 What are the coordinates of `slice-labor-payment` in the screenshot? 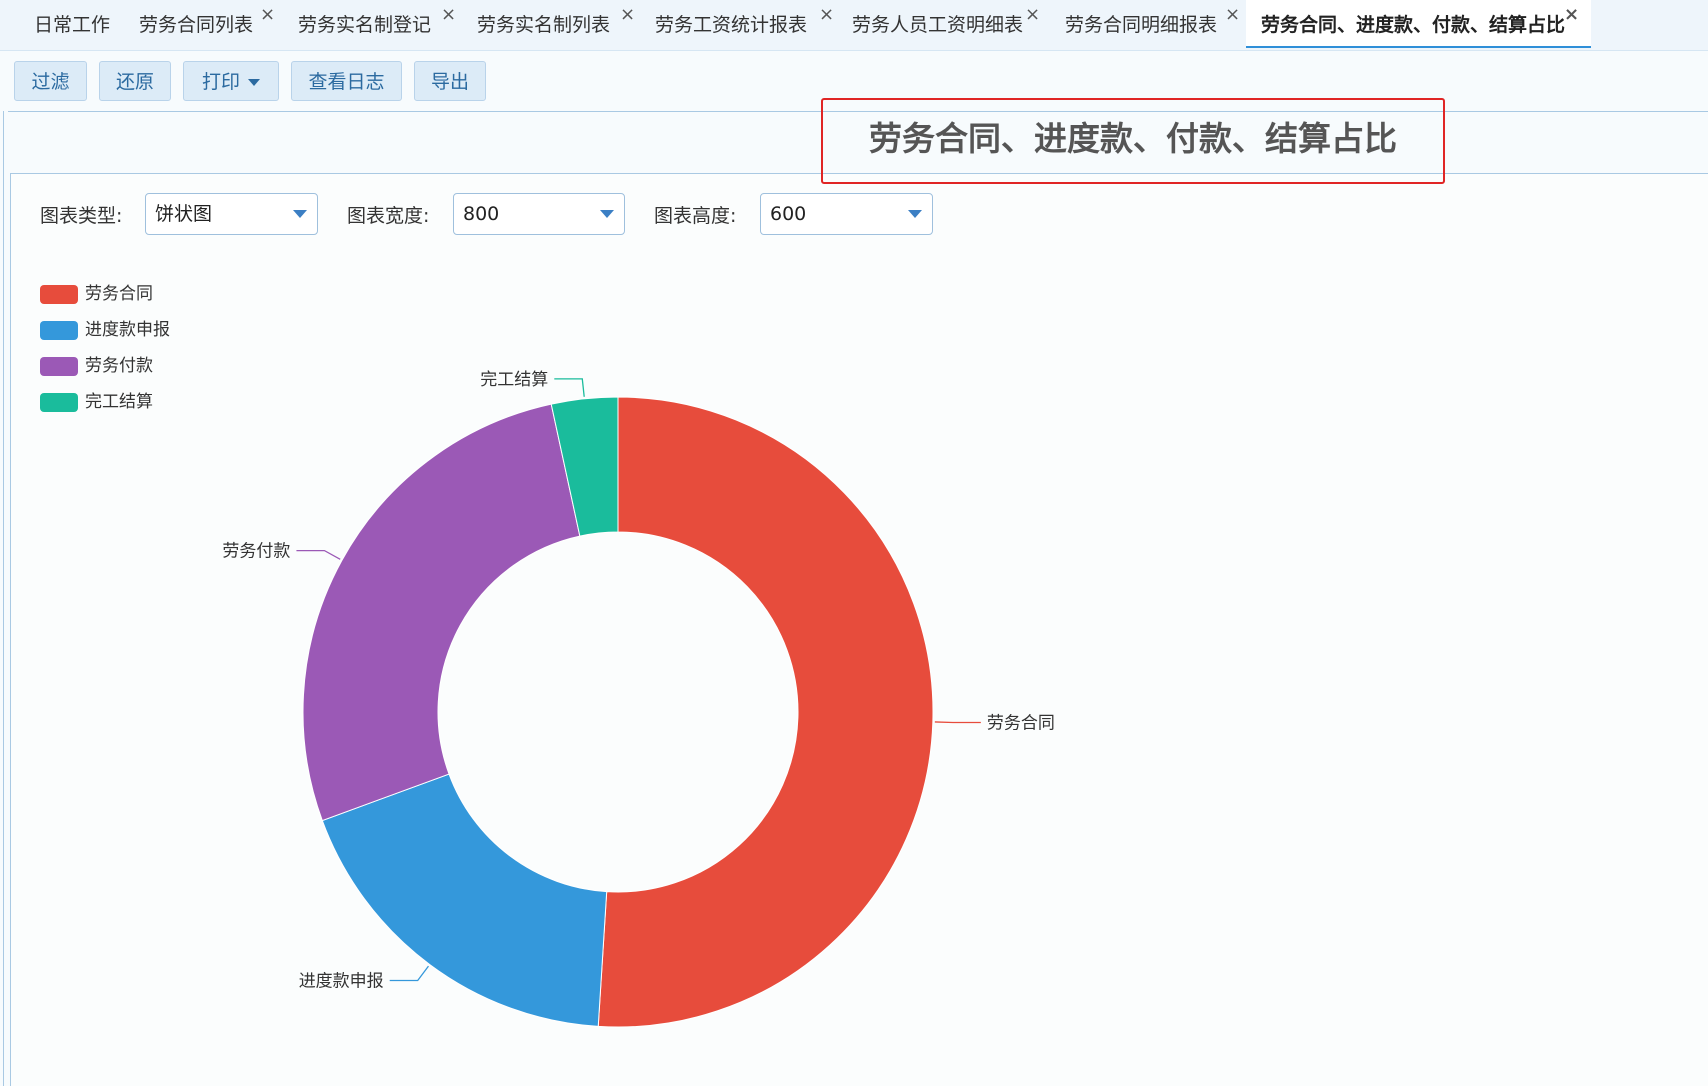 It's located at (441, 612).